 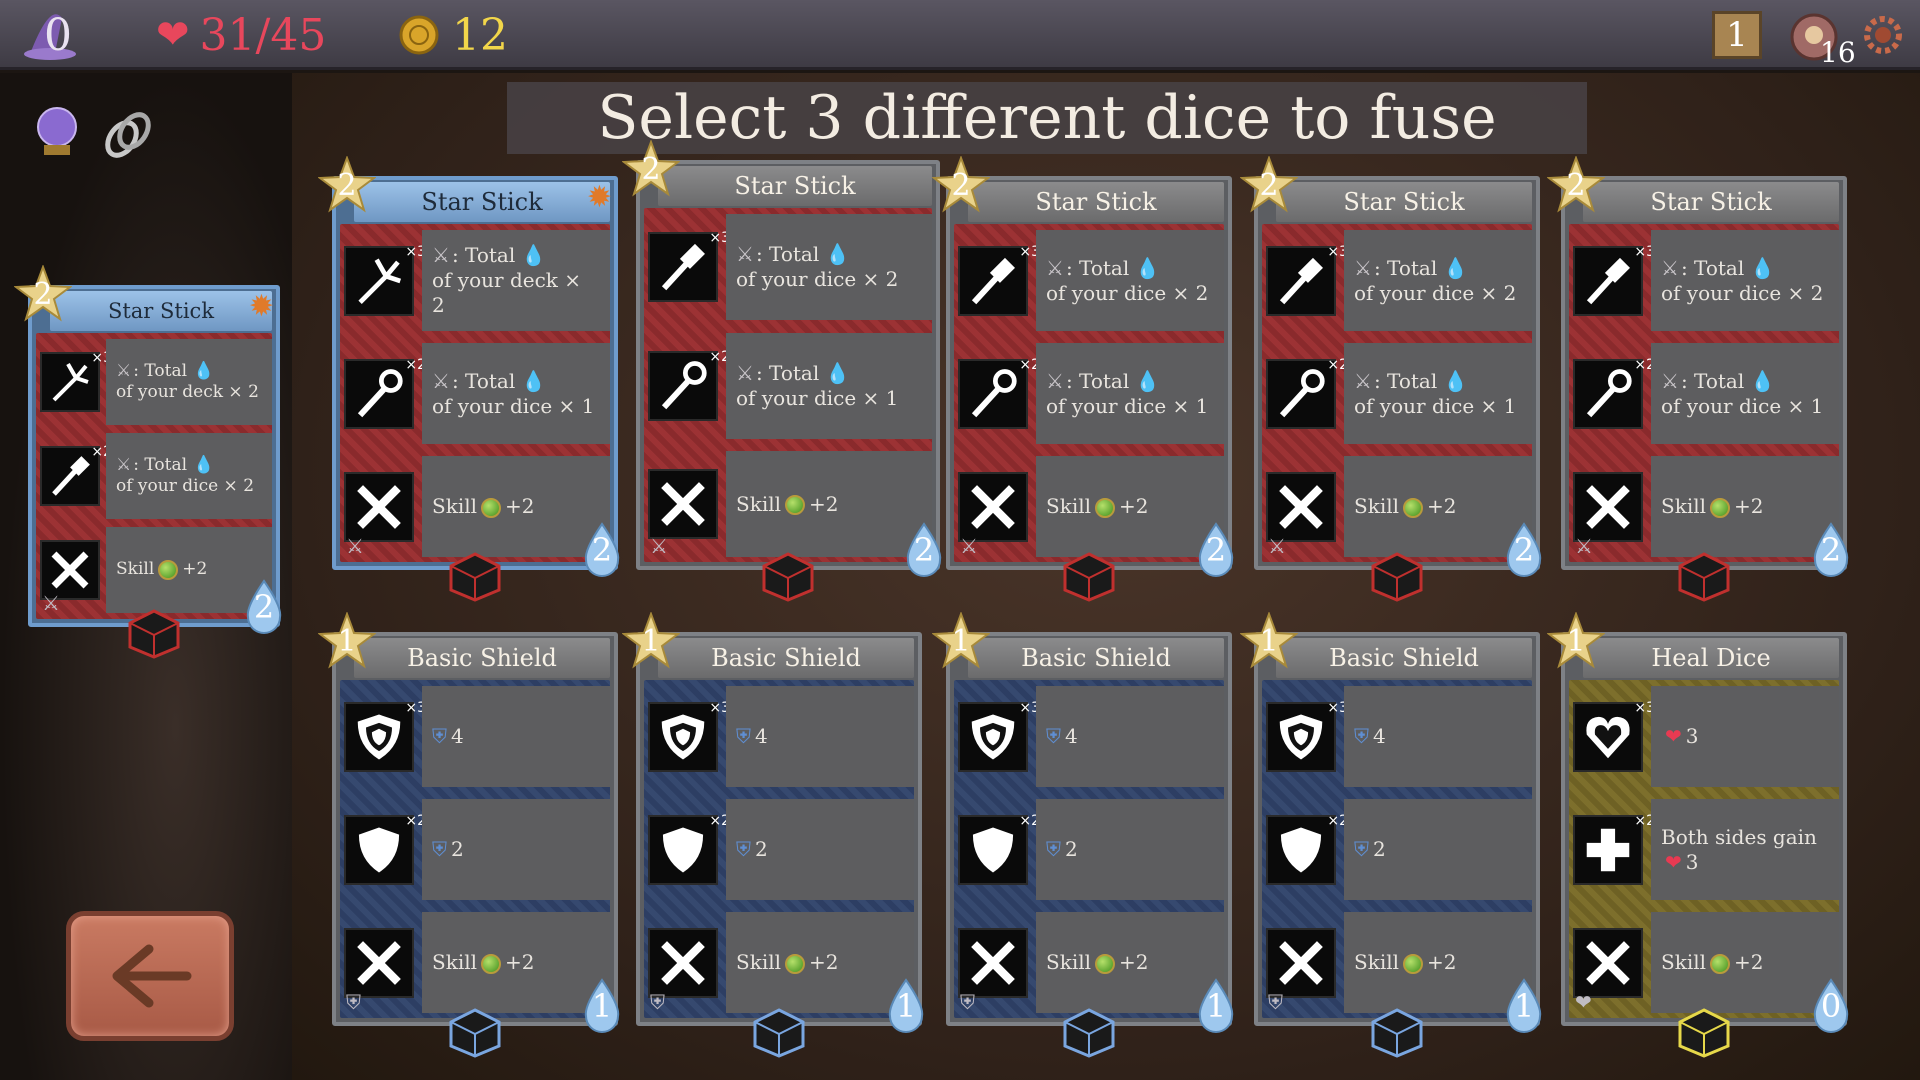 I want to click on face-description: ⛨ 2, so click(x=1130, y=849).